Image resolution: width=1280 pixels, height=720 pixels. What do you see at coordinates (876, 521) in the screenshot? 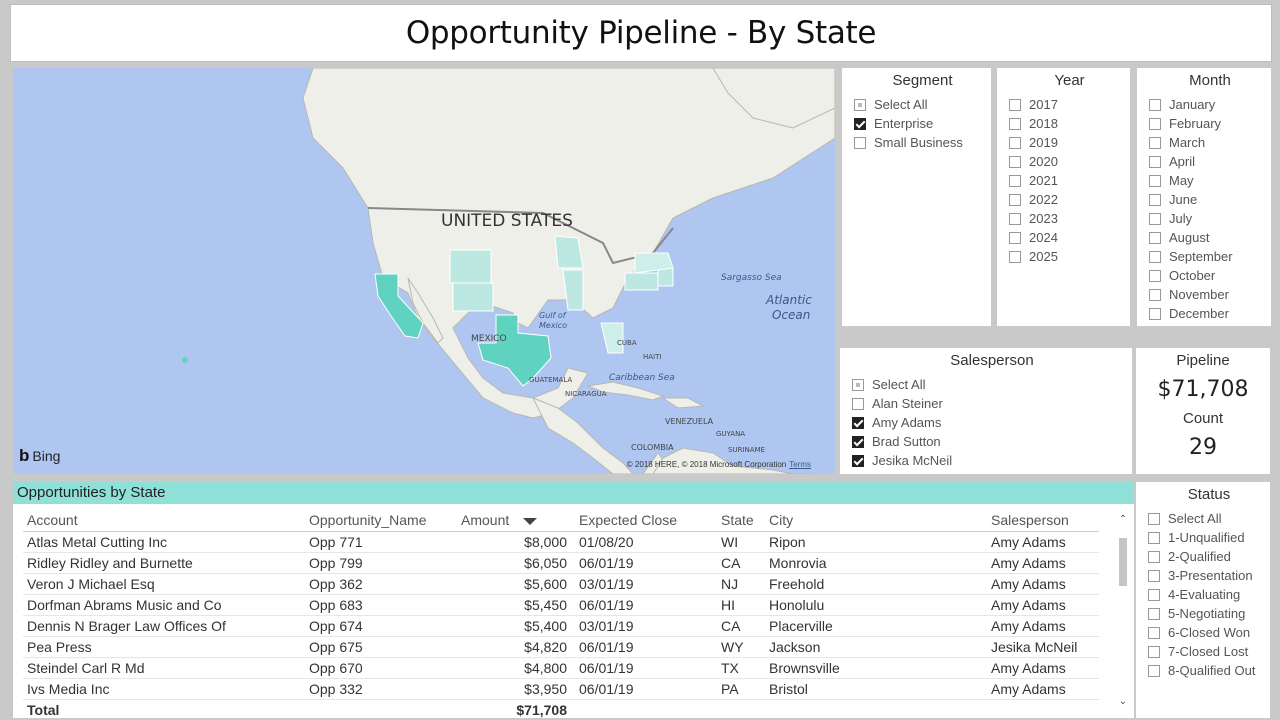
I see `col-city: City` at bounding box center [876, 521].